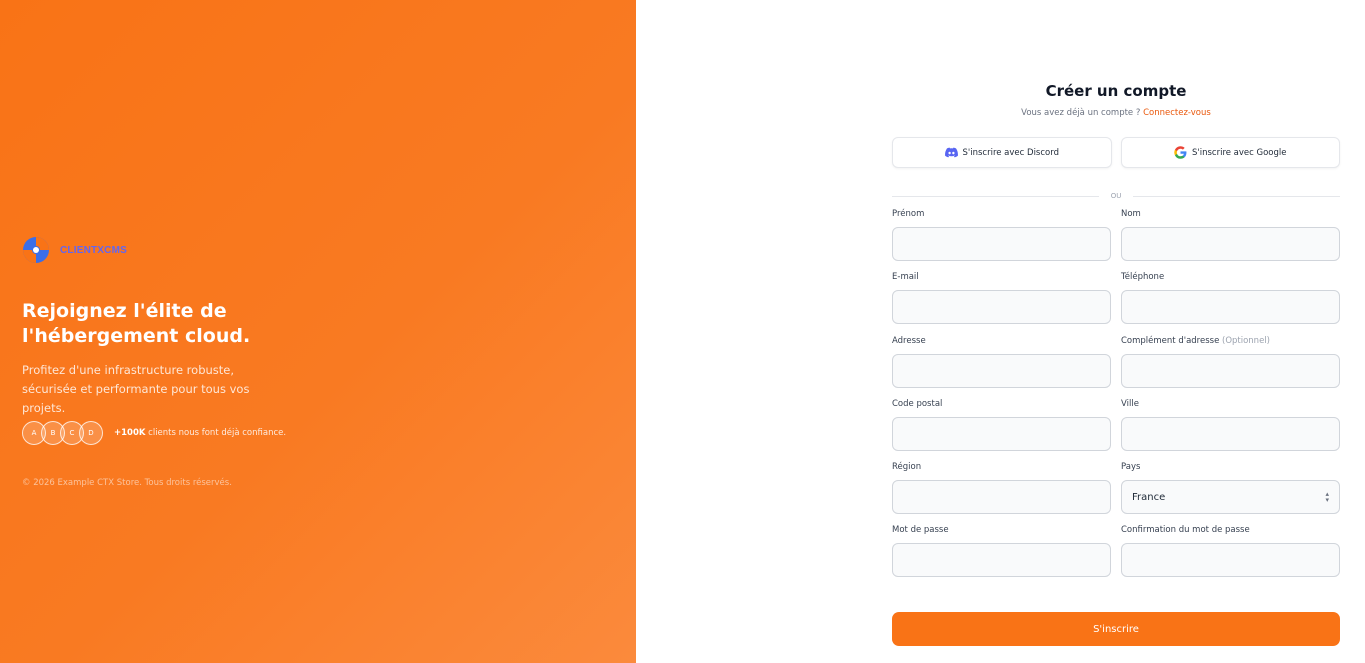 The height and width of the screenshot is (663, 1365). Describe the element at coordinates (1081, 113) in the screenshot. I see `login-prompt-text: Vous avez déjà un compte ?` at that location.